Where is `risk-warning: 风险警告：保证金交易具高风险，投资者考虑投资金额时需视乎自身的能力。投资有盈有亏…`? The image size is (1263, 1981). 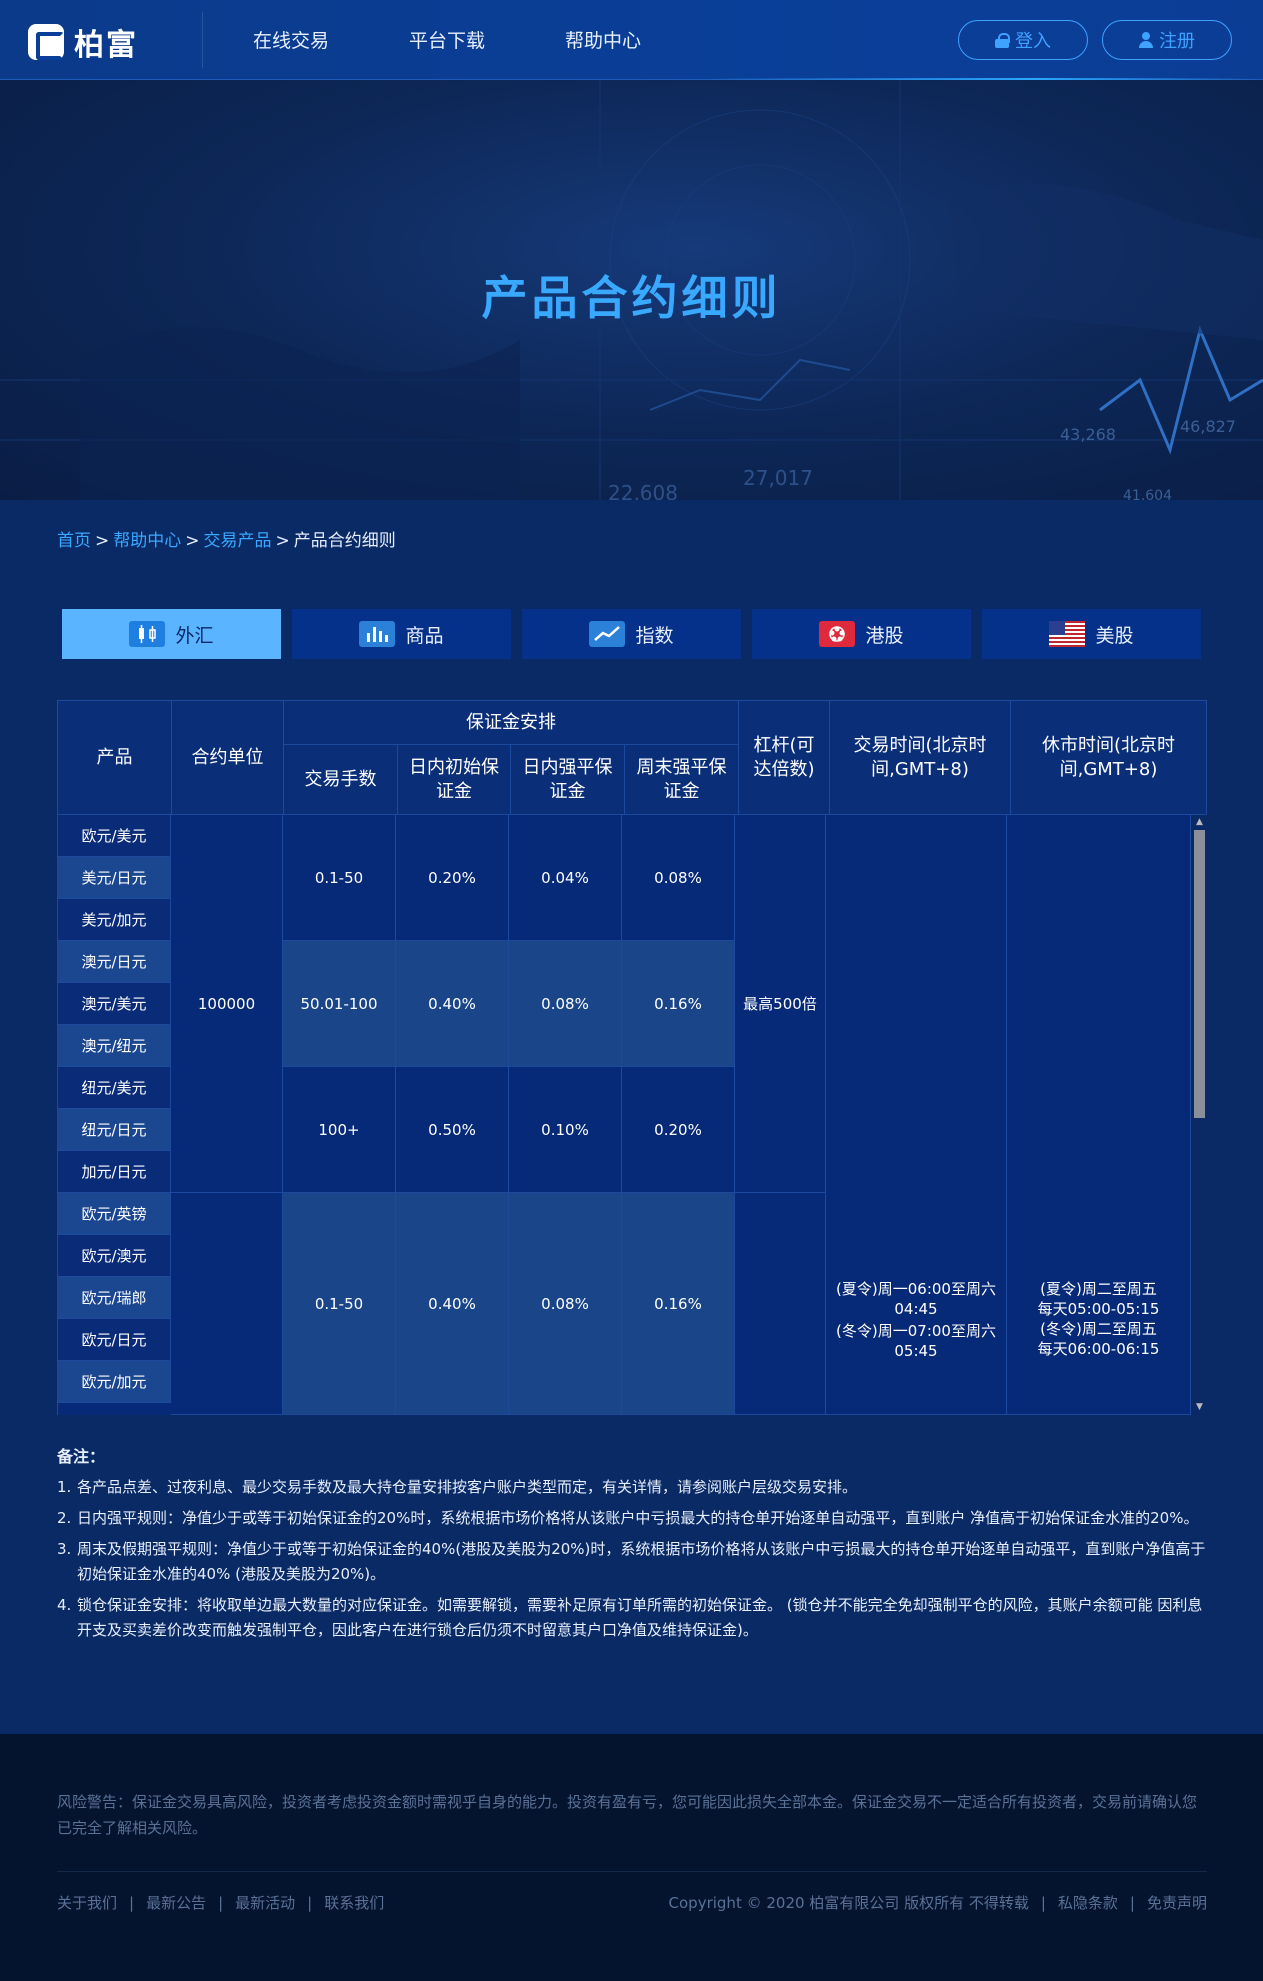 risk-warning: 风险警告：保证金交易具高风险，投资者考虑投资金额时需视乎自身的能力。投资有盈有亏… is located at coordinates (627, 1815).